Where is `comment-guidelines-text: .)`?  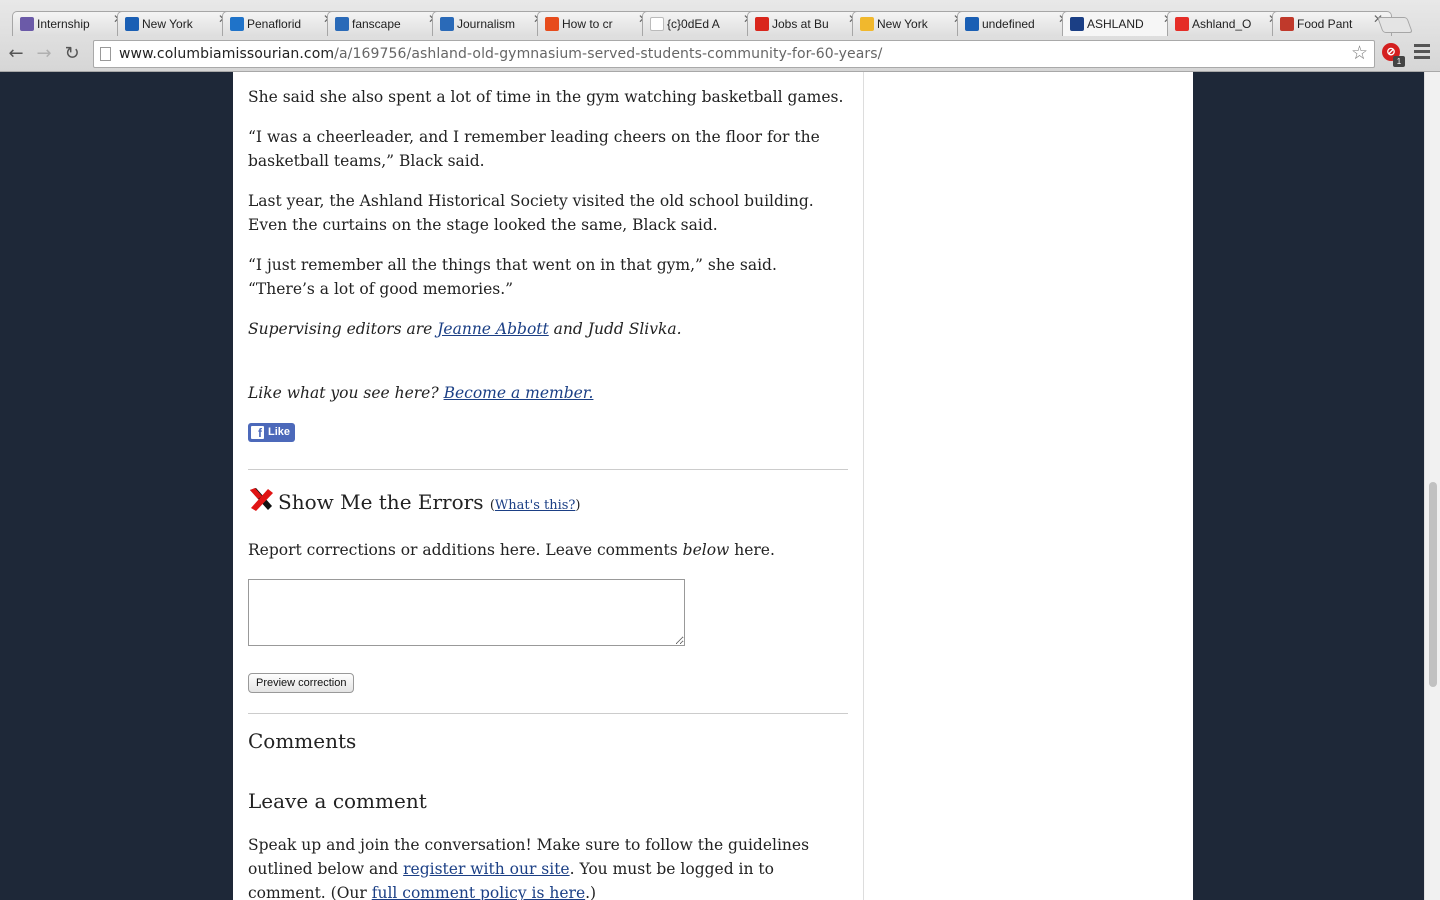 comment-guidelines-text: .) is located at coordinates (591, 892).